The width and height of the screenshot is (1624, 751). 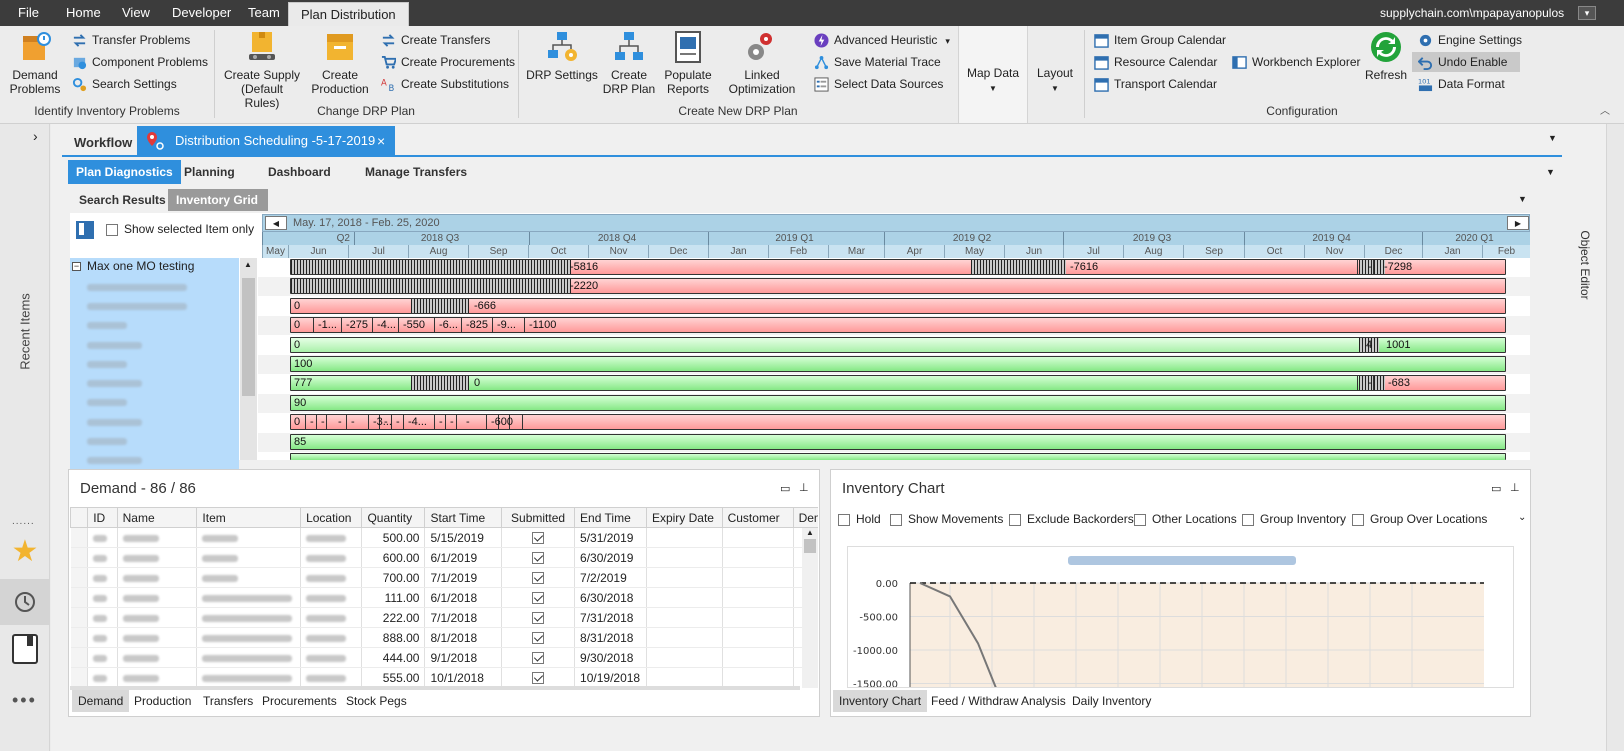 What do you see at coordinates (1419, 519) in the screenshot?
I see `chart-option-checkbox: Group Over Locations` at bounding box center [1419, 519].